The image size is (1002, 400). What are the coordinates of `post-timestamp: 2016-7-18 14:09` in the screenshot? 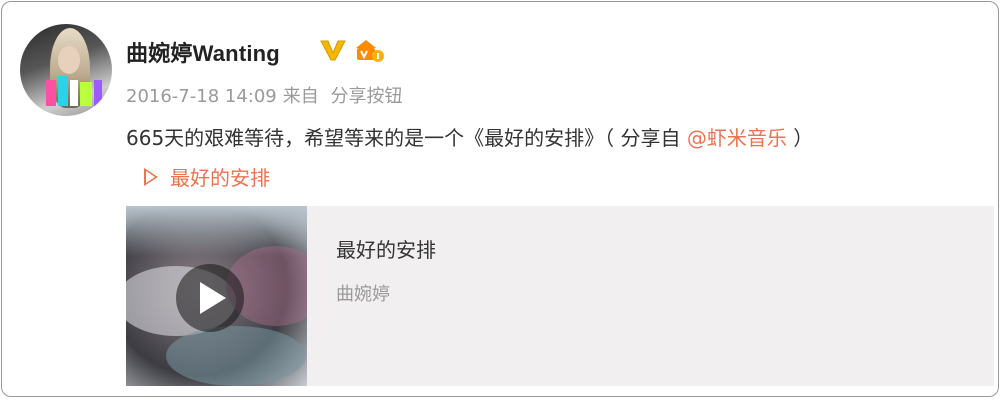 It's located at (201, 96).